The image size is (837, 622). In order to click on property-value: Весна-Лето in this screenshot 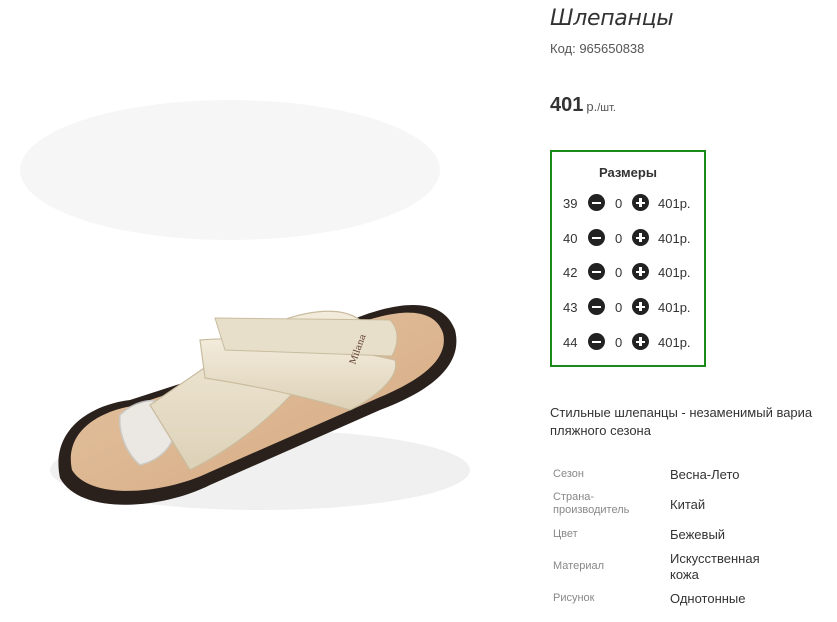, I will do `click(705, 474)`.